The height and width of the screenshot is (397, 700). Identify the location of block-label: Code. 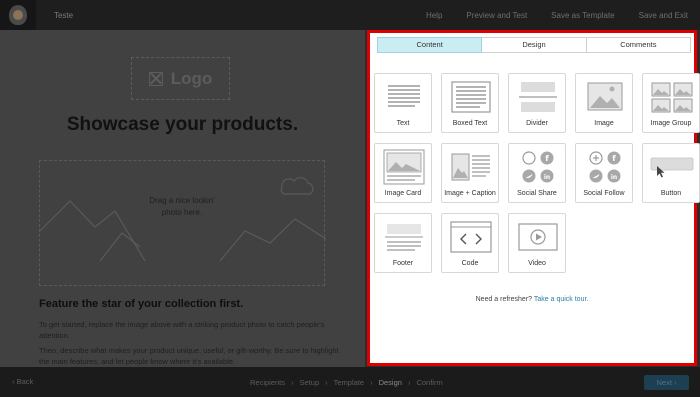
(470, 263).